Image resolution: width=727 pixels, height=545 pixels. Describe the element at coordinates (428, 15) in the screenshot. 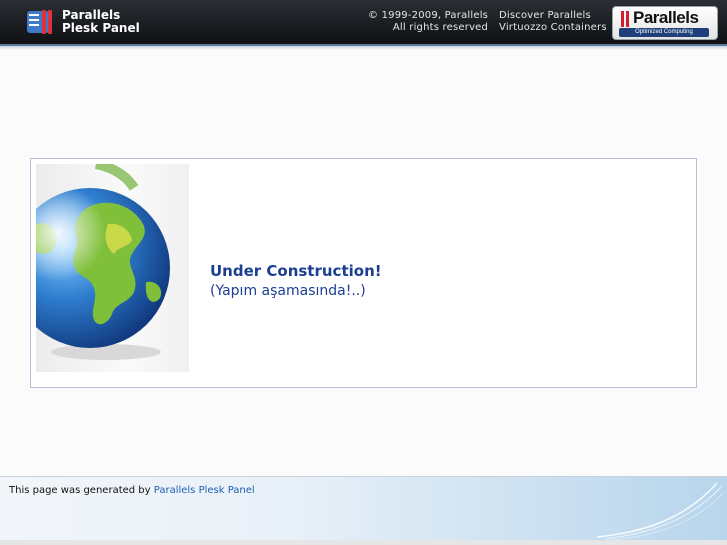

I see `copyright-line1: © 1999-2009, Parallels` at that location.